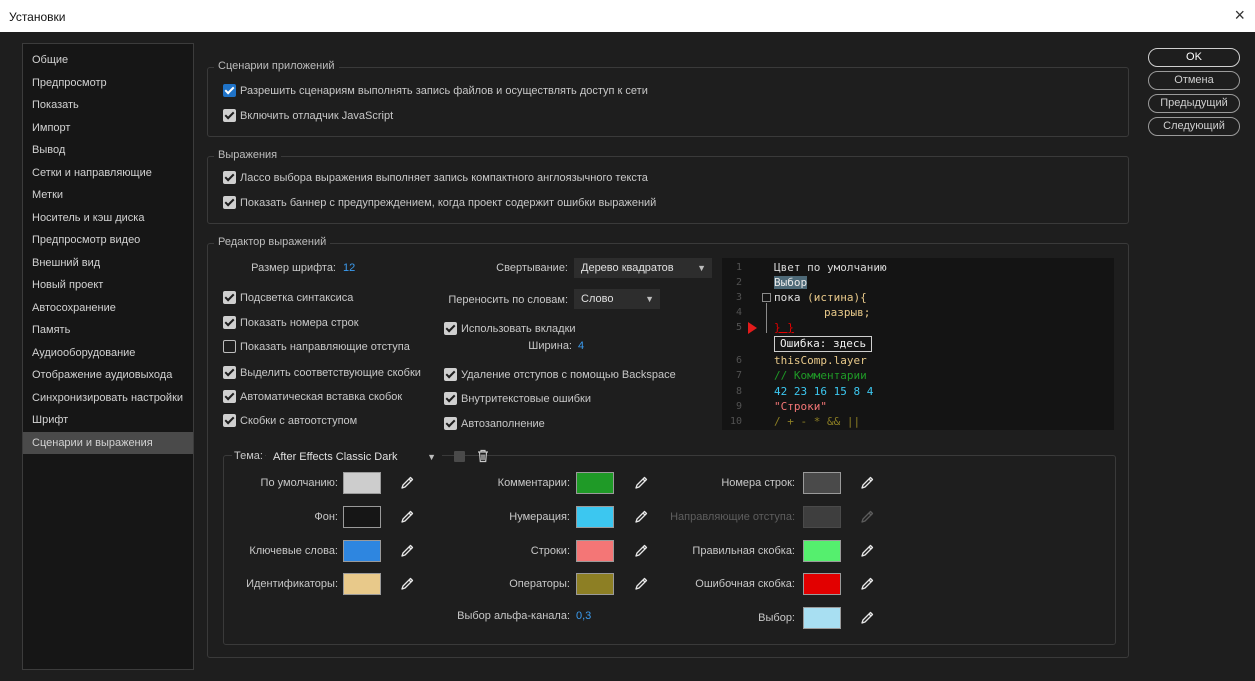 The width and height of the screenshot is (1255, 681). I want to click on ok-button: OK, so click(1194, 57).